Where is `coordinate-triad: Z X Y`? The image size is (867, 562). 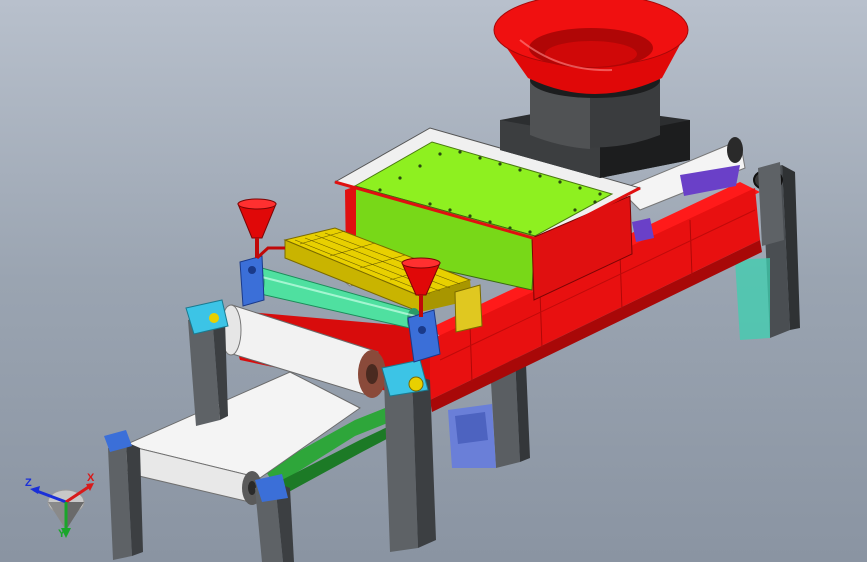
coordinate-triad: Z X Y is located at coordinates (60, 508).